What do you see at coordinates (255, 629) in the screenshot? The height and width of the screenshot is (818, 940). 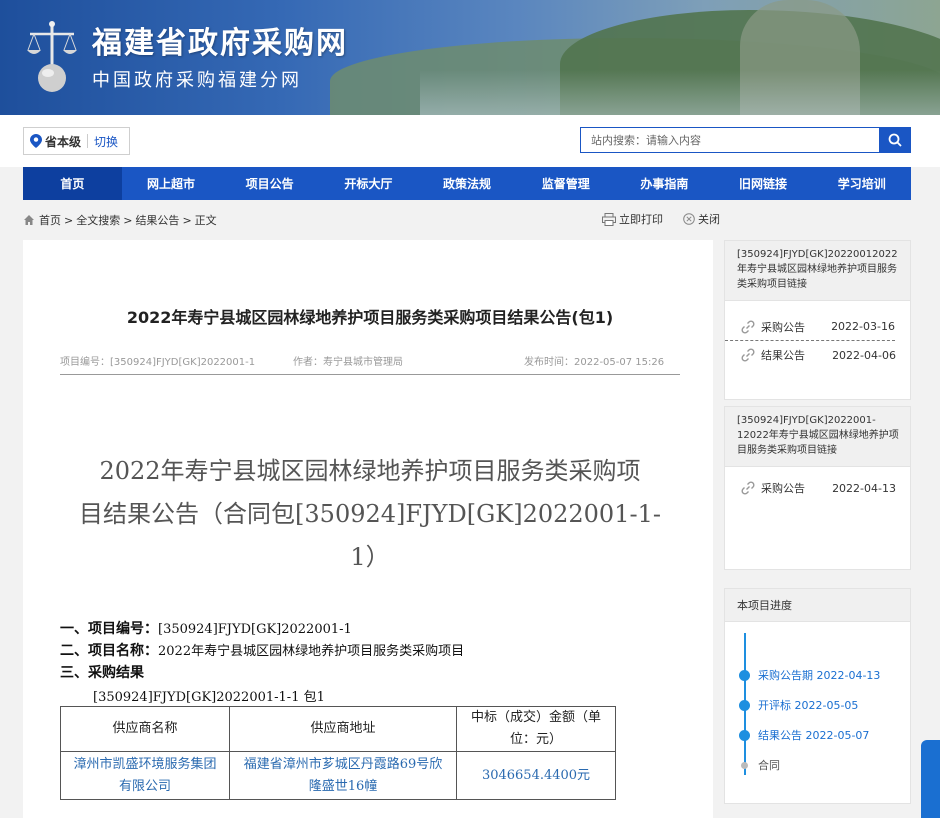 I see `section-value: [350924]FJYD[GK]2022001-1` at bounding box center [255, 629].